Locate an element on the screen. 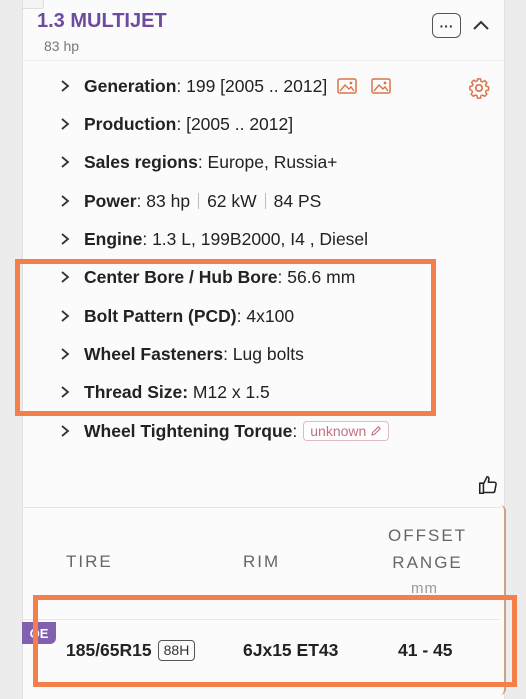  power-label: Power is located at coordinates (110, 200).